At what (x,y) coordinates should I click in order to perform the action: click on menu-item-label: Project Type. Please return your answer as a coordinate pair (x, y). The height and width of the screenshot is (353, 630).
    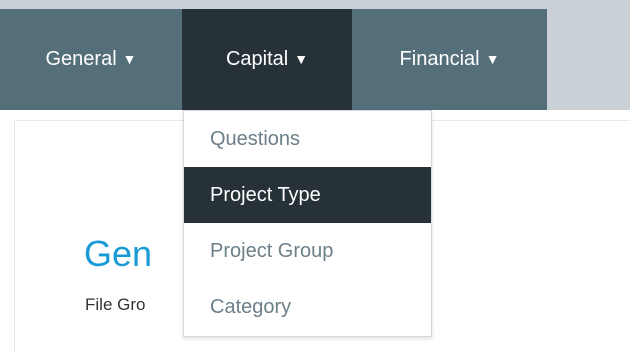
    Looking at the image, I should click on (265, 194).